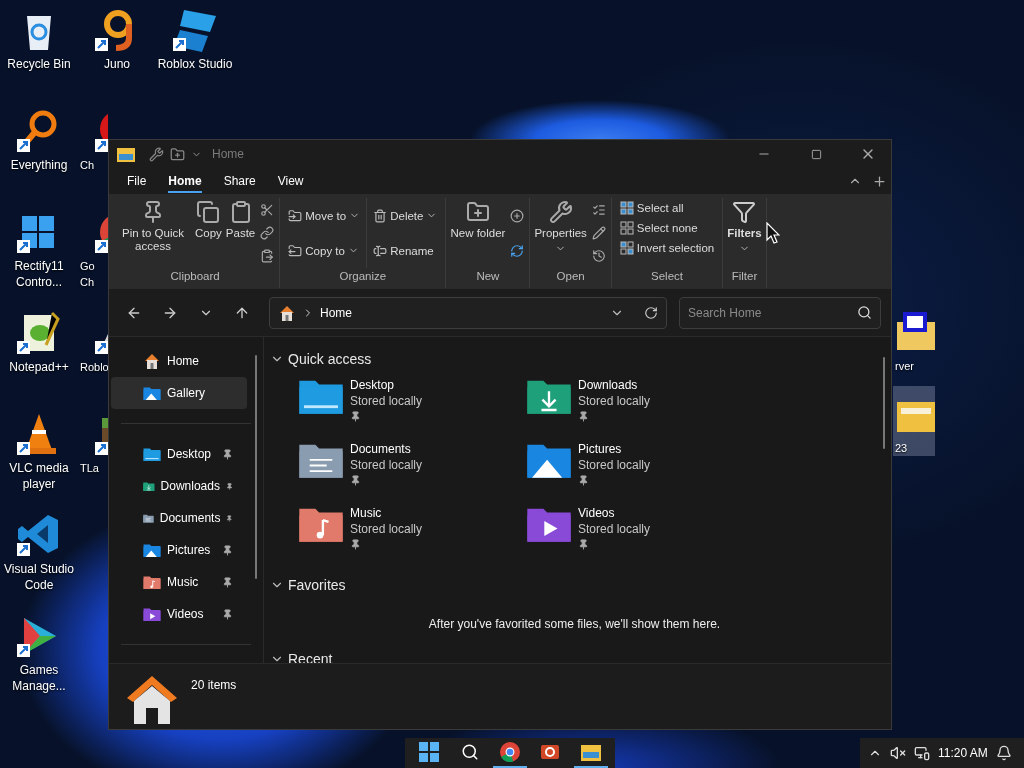 This screenshot has width=1024, height=768. I want to click on group-label: Clipboard, so click(195, 276).